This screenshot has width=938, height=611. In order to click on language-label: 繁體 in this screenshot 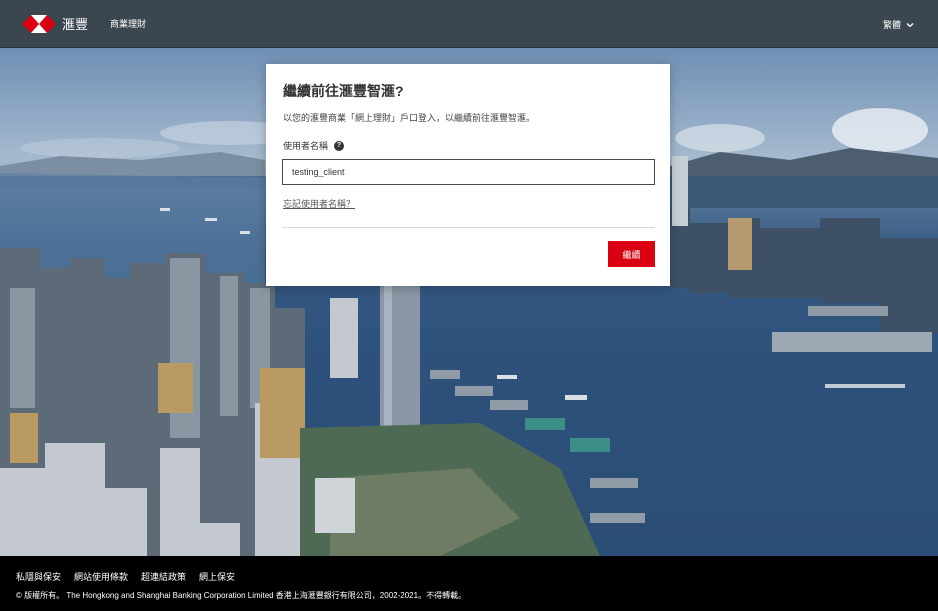, I will do `click(891, 25)`.